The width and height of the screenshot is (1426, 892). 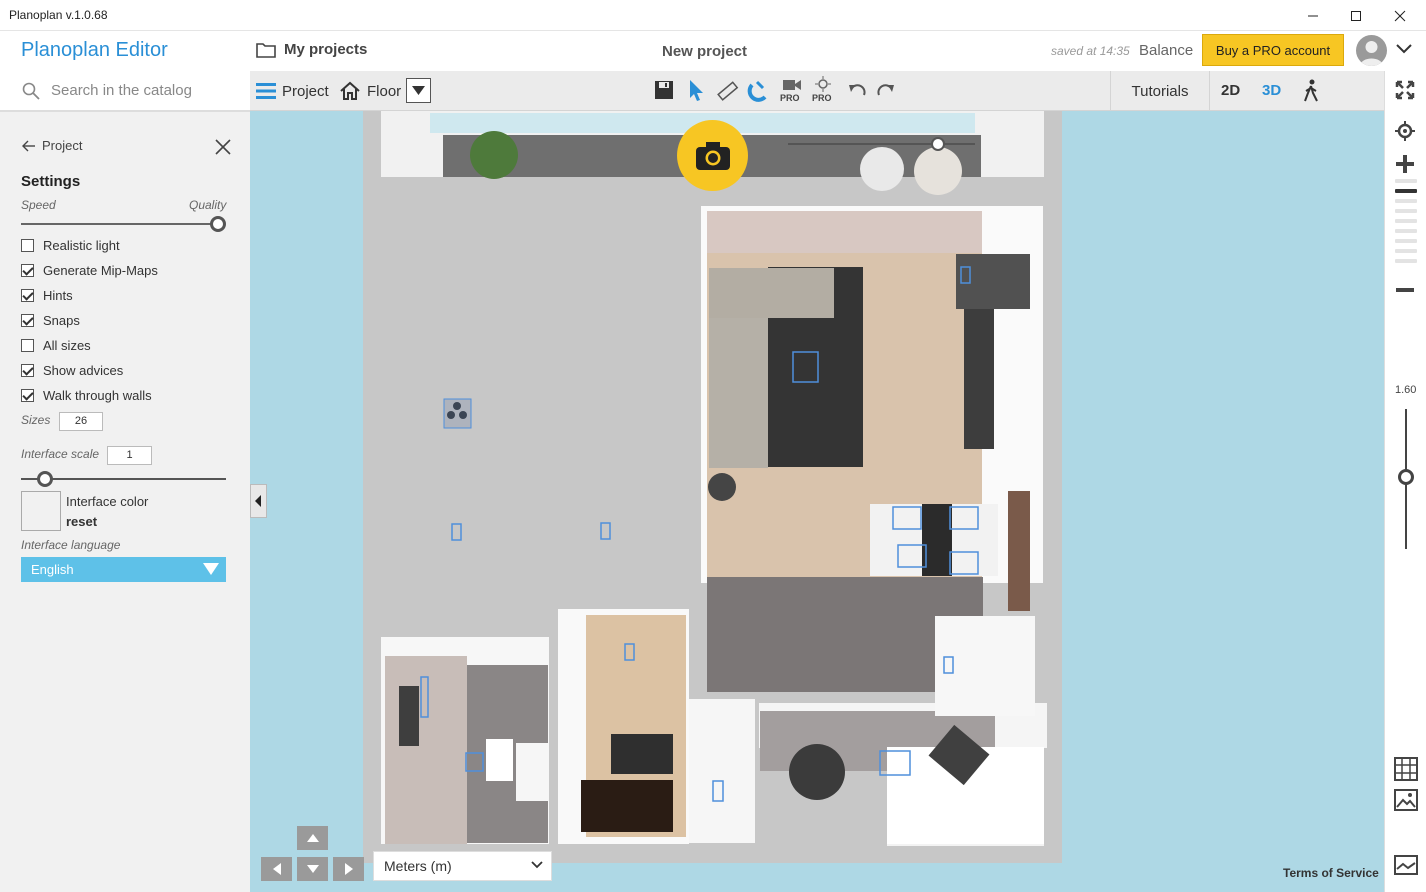 I want to click on zoom-out-icon, so click(x=1405, y=290).